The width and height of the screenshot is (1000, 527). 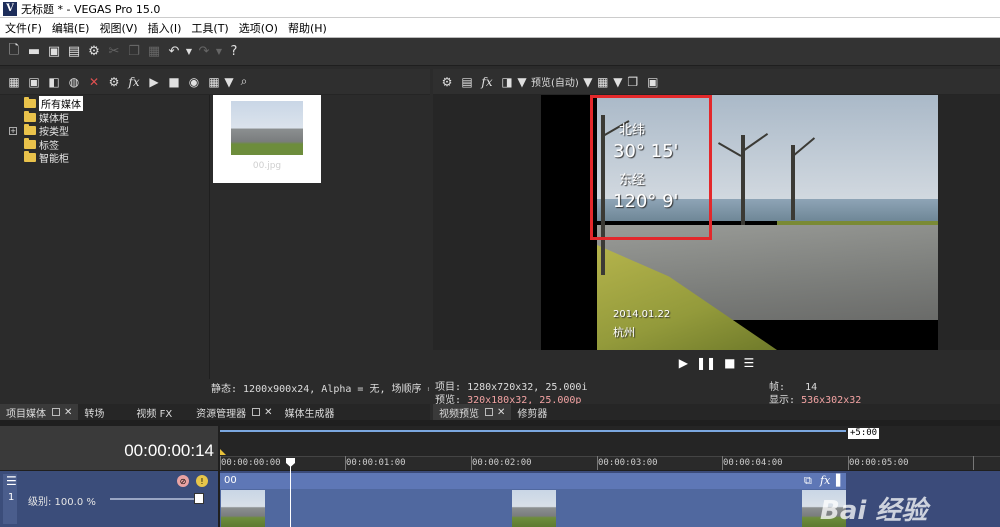 I want to click on left-tab-strip: 项目媒体 ✕ 转场 视频 FX 资源管理器 ✕ 媒体生成器, so click(x=215, y=412).